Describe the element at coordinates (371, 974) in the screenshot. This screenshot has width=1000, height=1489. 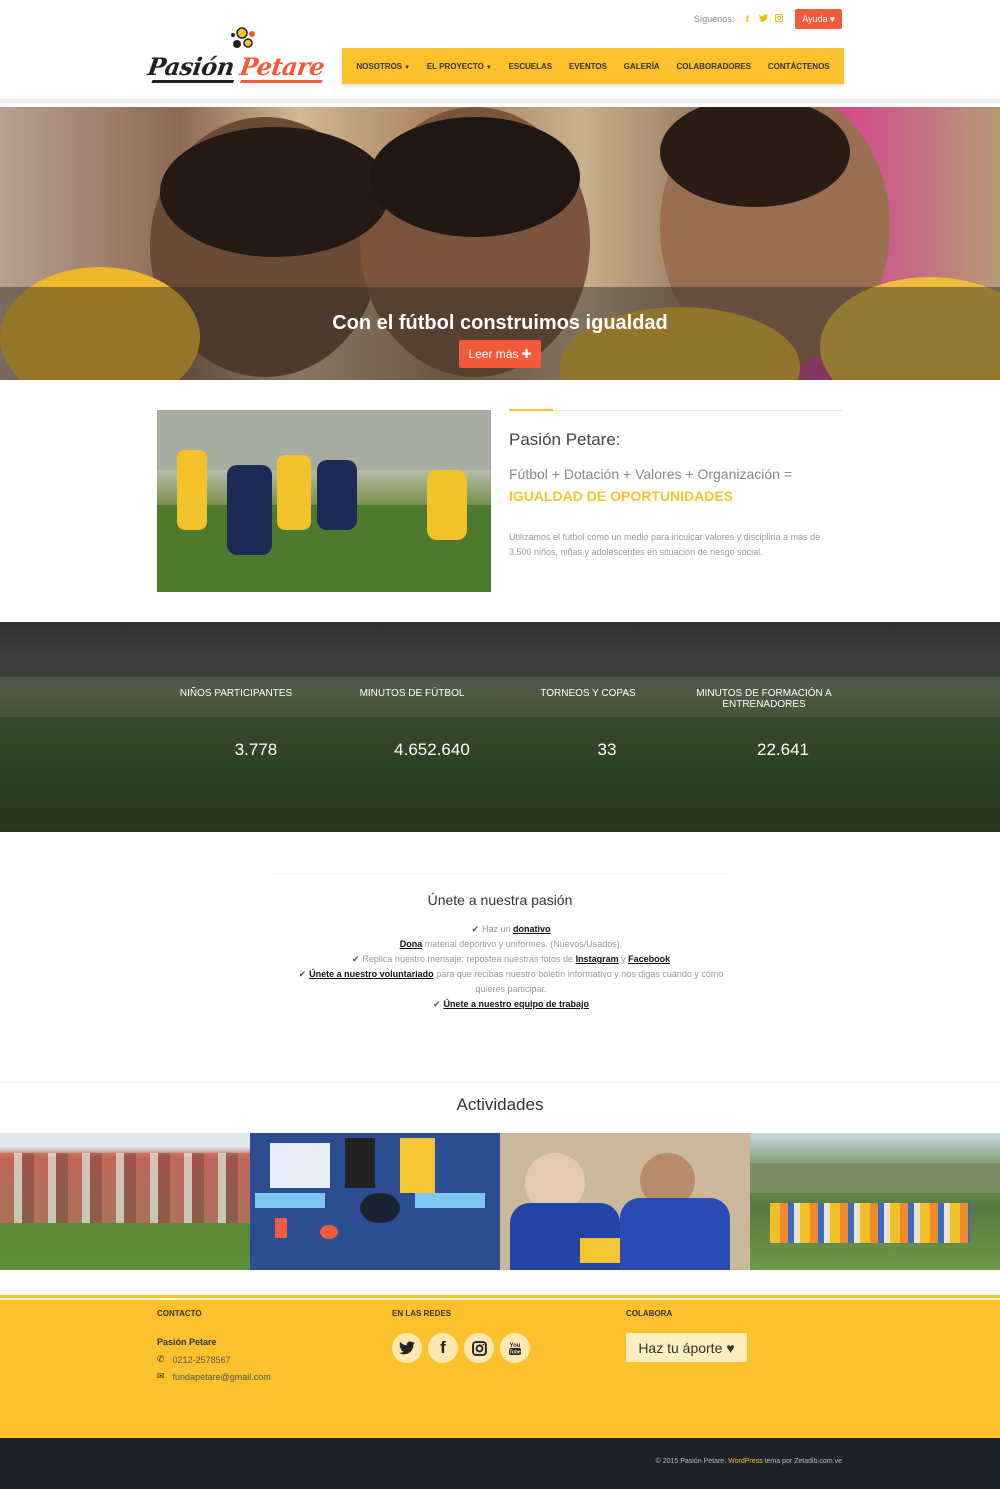
I see `volunteer-link: Únete a nuestro voluntariado` at that location.